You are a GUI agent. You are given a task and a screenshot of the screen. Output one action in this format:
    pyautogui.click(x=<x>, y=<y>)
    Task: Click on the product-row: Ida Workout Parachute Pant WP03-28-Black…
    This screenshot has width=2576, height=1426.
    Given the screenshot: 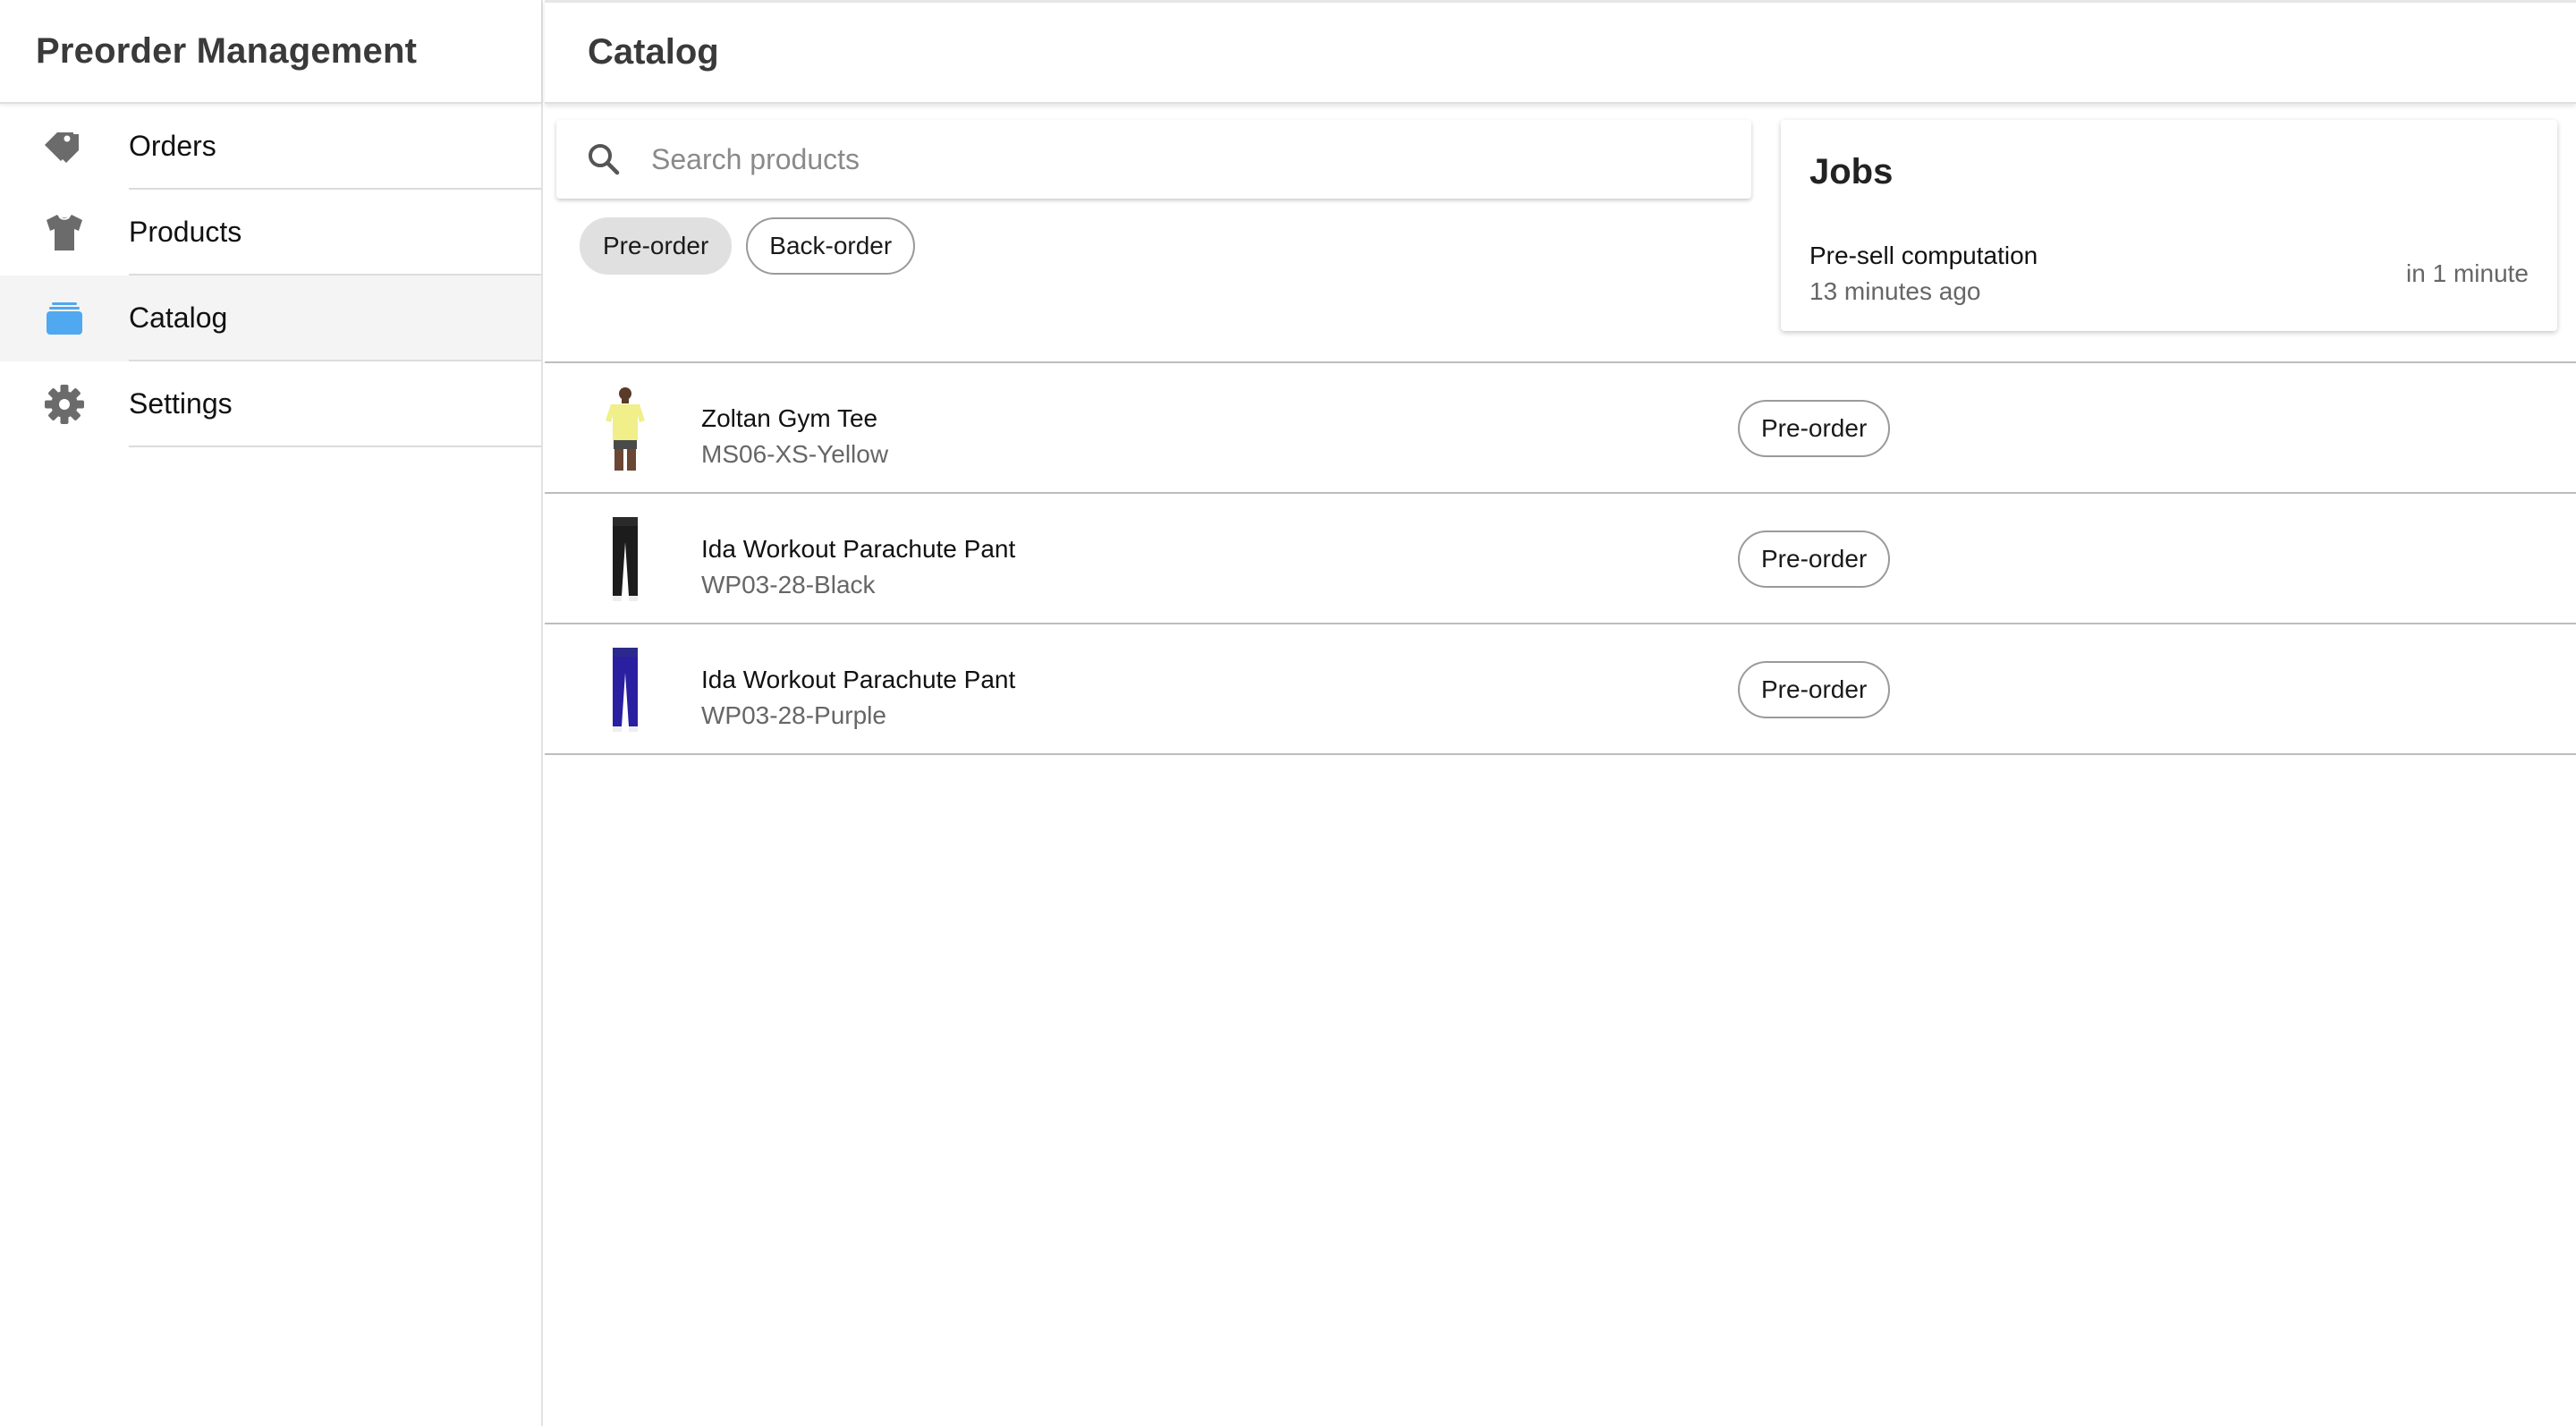 What is the action you would take?
    pyautogui.click(x=1560, y=559)
    